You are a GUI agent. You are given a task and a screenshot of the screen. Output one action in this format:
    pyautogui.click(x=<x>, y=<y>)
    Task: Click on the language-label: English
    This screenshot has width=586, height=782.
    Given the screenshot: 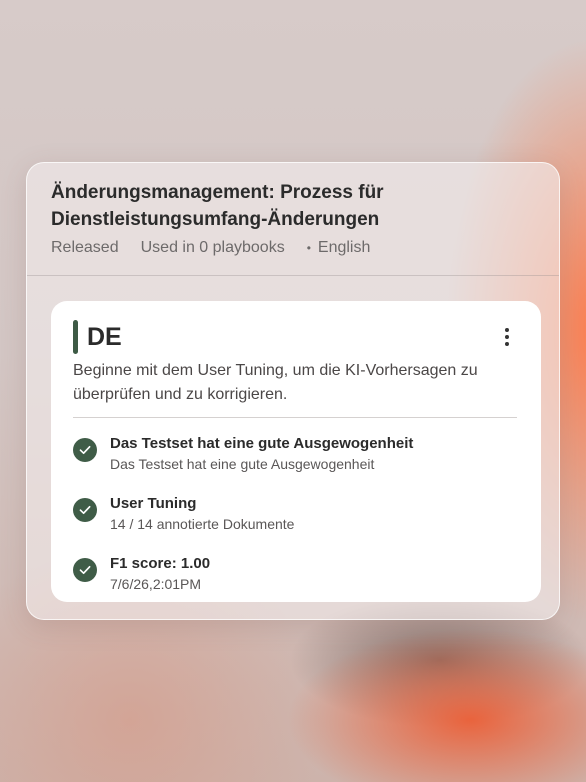 What is the action you would take?
    pyautogui.click(x=344, y=247)
    